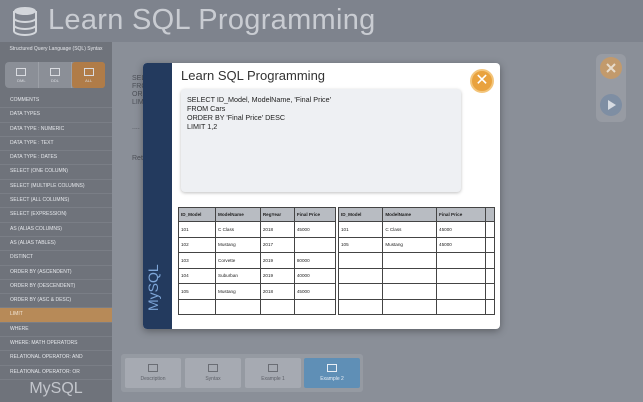  Describe the element at coordinates (490, 214) in the screenshot. I see `column-header` at that location.